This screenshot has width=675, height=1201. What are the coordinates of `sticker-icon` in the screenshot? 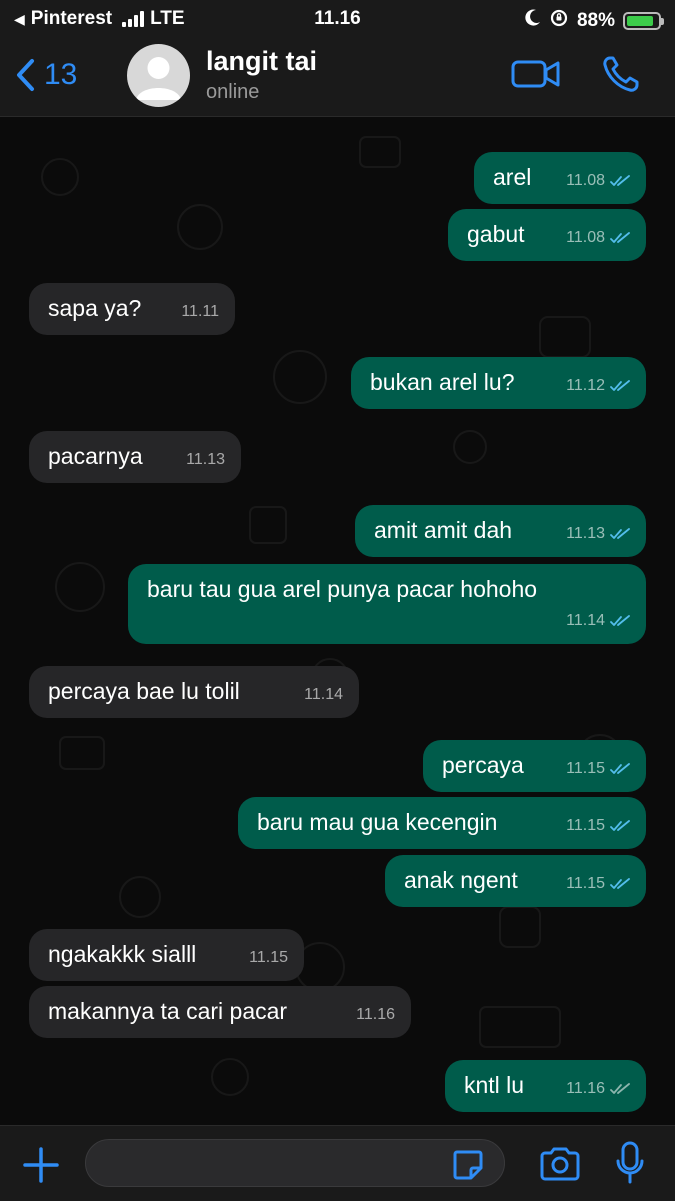 It's located at (468, 1165).